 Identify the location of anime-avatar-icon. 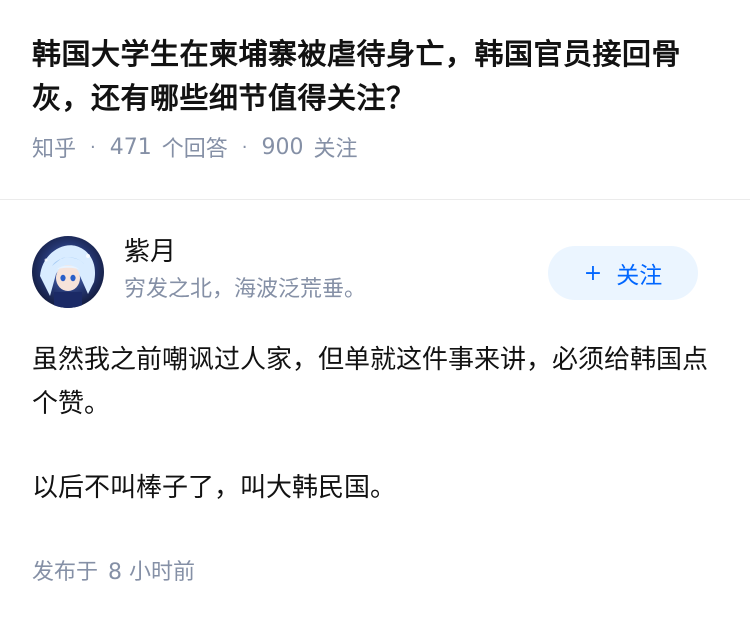
(68, 272).